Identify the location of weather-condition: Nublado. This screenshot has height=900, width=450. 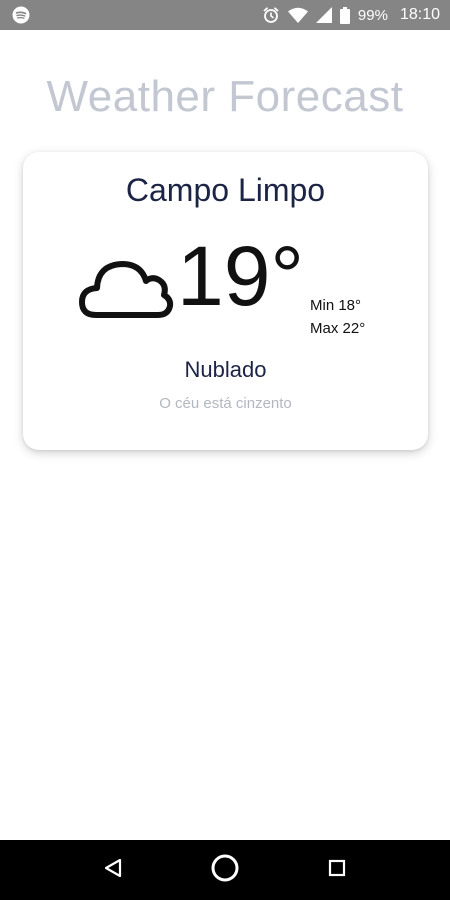
(225, 369).